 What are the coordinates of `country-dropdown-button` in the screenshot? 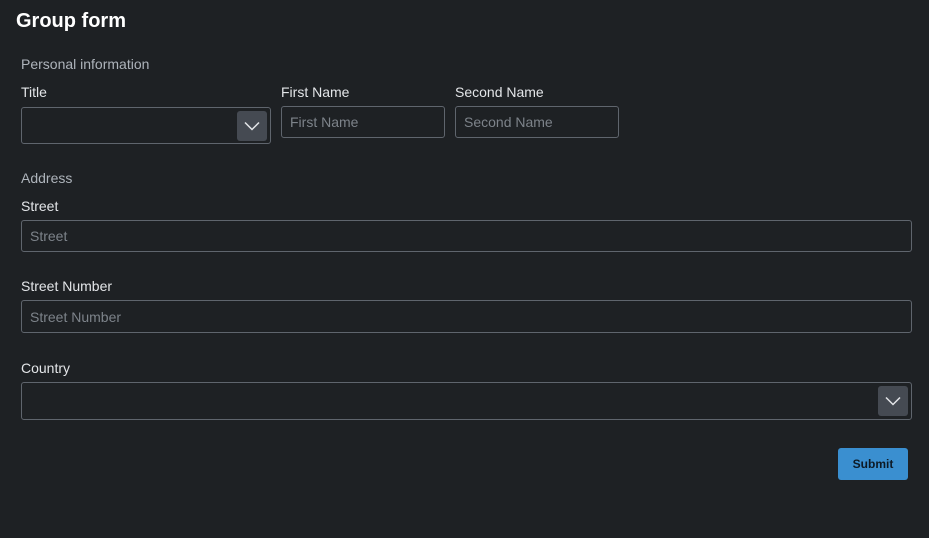 It's located at (893, 401).